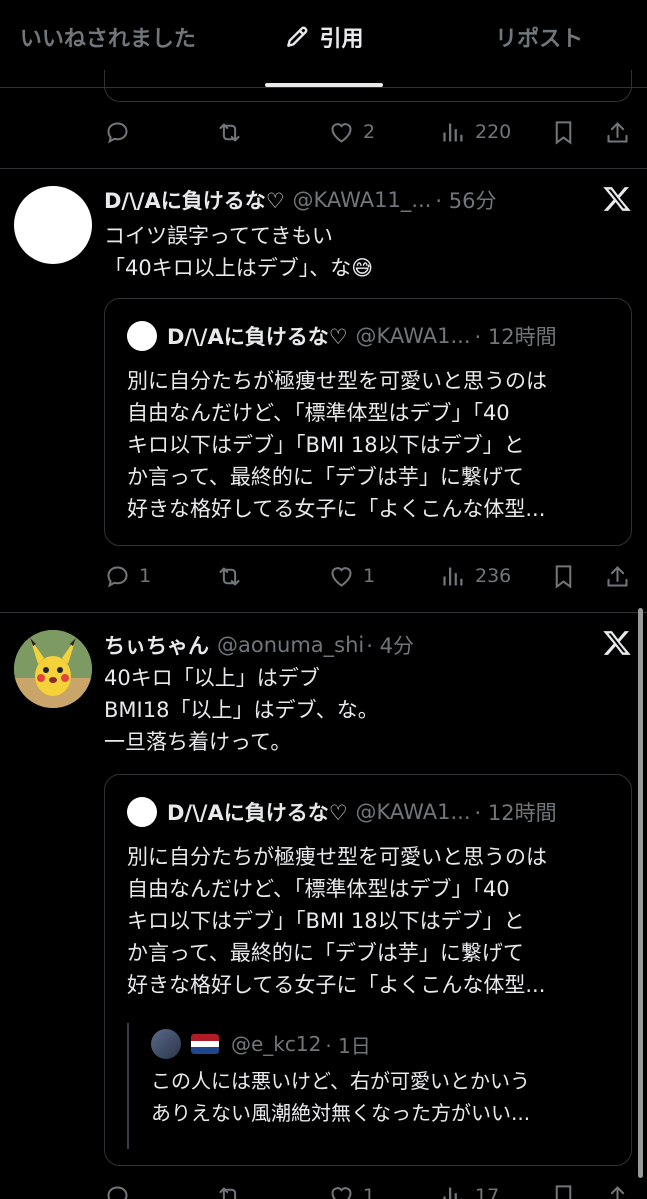 This screenshot has height=1199, width=647. I want to click on reply-count: 1, so click(145, 576).